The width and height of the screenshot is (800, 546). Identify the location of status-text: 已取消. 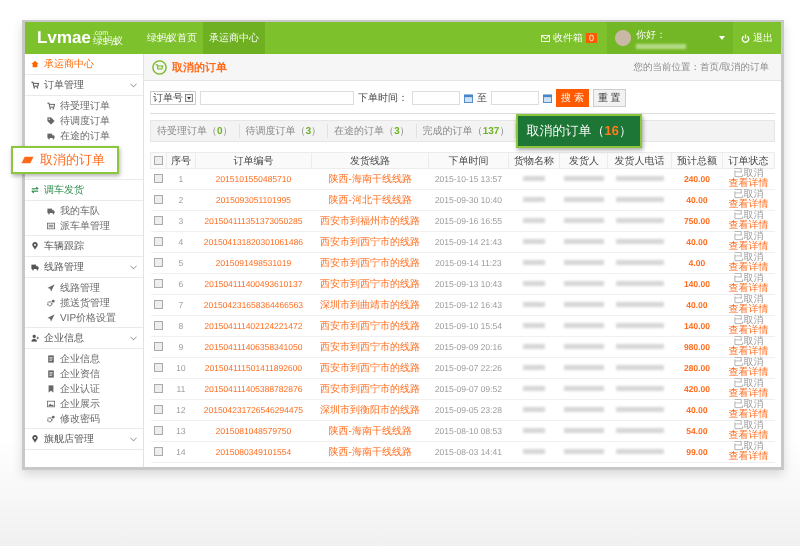
(749, 342).